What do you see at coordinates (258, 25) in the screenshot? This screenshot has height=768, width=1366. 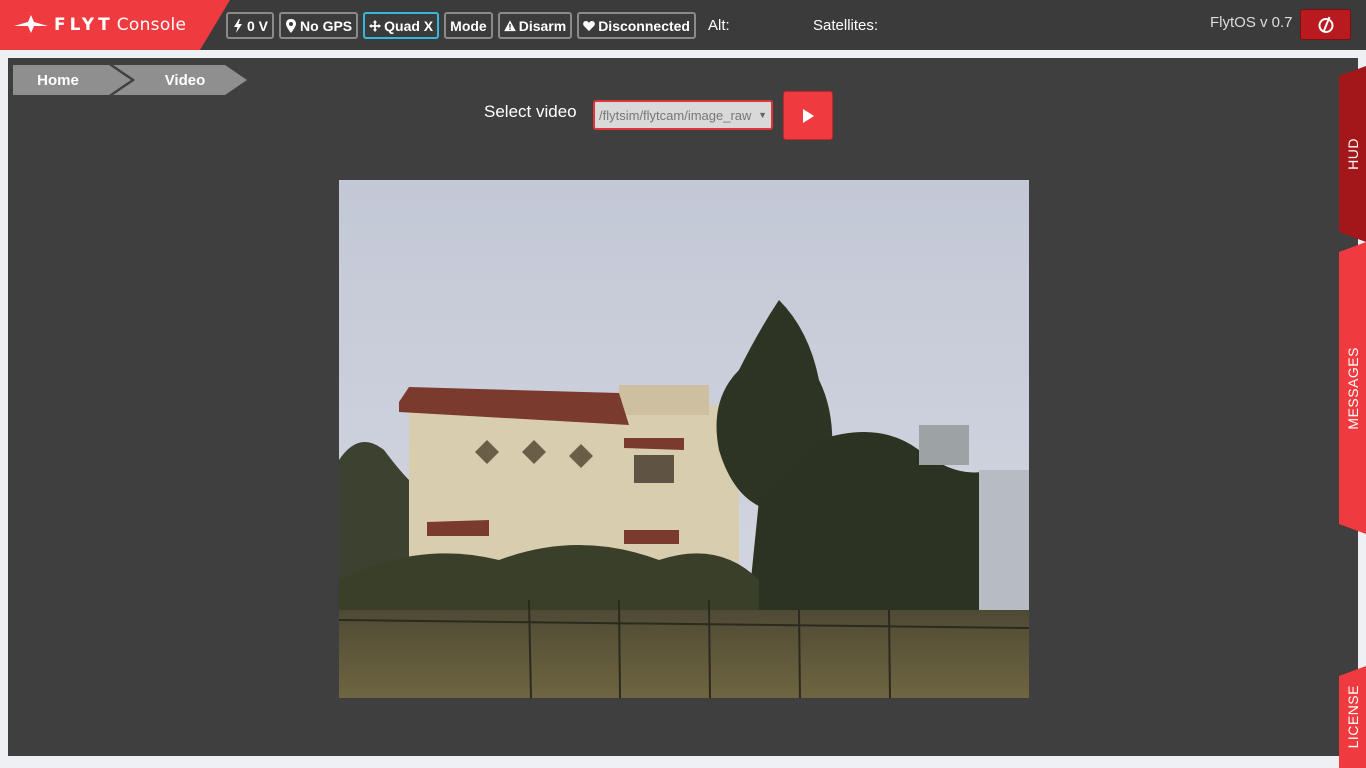 I see `battery-label: 0 V` at bounding box center [258, 25].